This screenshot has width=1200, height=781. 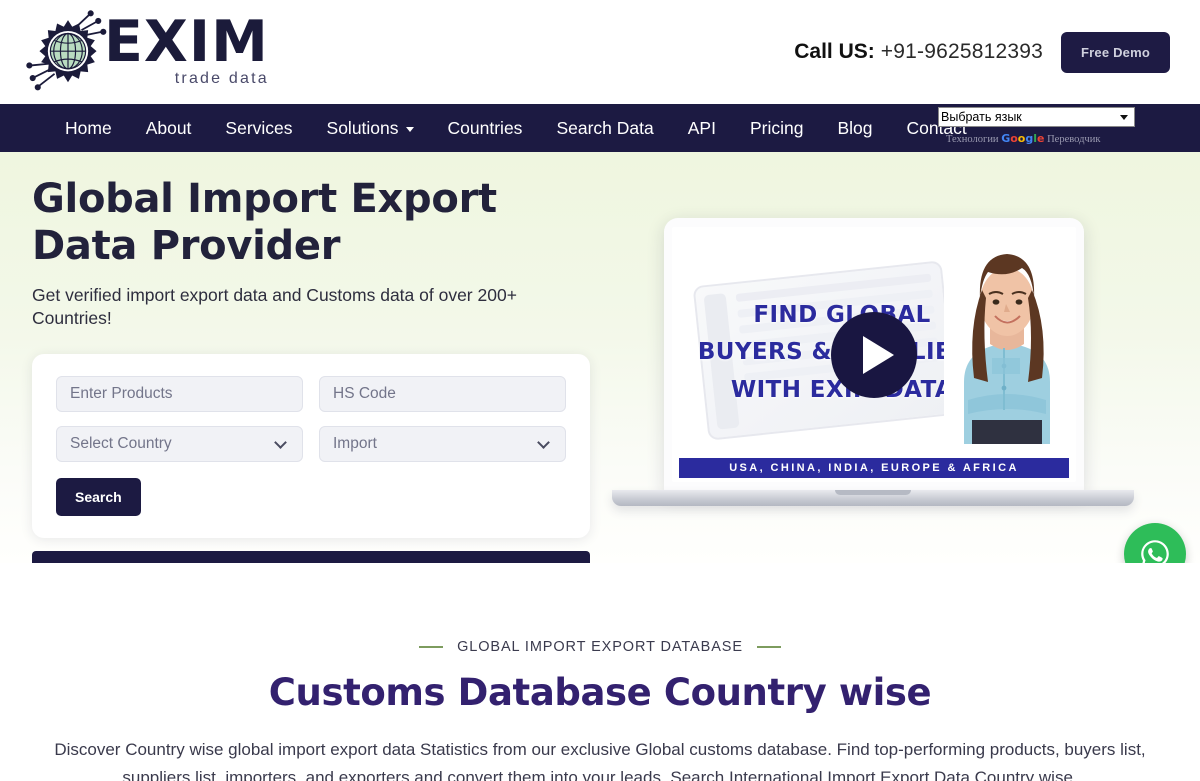 I want to click on hs-code-input: HS Code, so click(x=442, y=394).